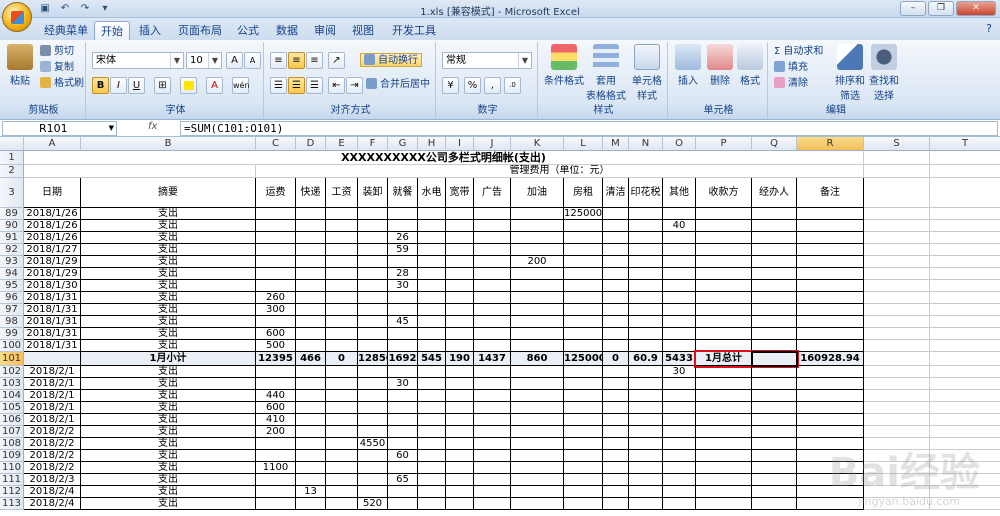 This screenshot has height=516, width=1000. Describe the element at coordinates (234, 60) in the screenshot. I see `grow-font-button: A` at that location.